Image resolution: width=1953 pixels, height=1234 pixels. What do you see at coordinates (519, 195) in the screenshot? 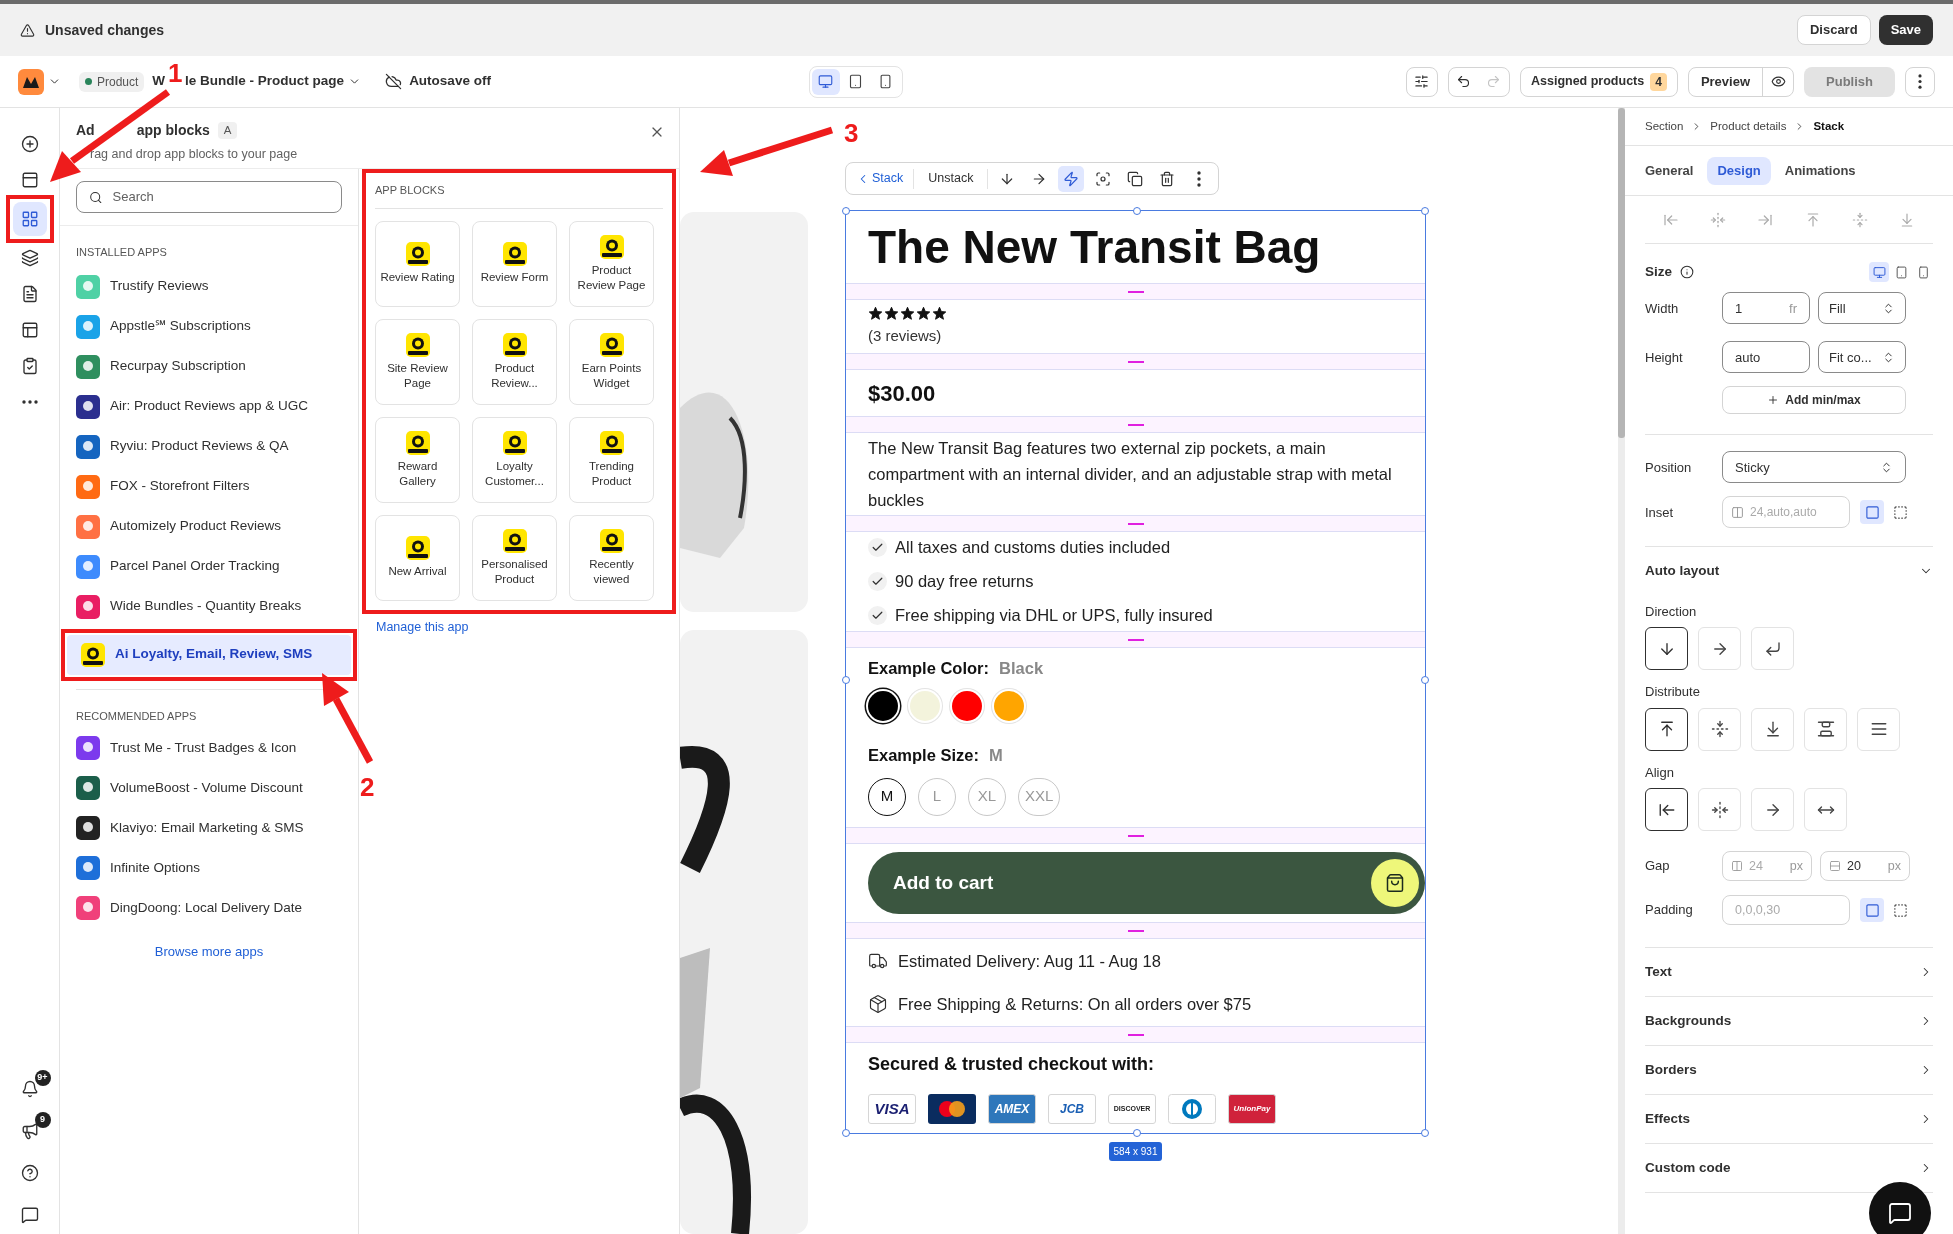
I see `section-heading: APP BLOCKS` at bounding box center [519, 195].